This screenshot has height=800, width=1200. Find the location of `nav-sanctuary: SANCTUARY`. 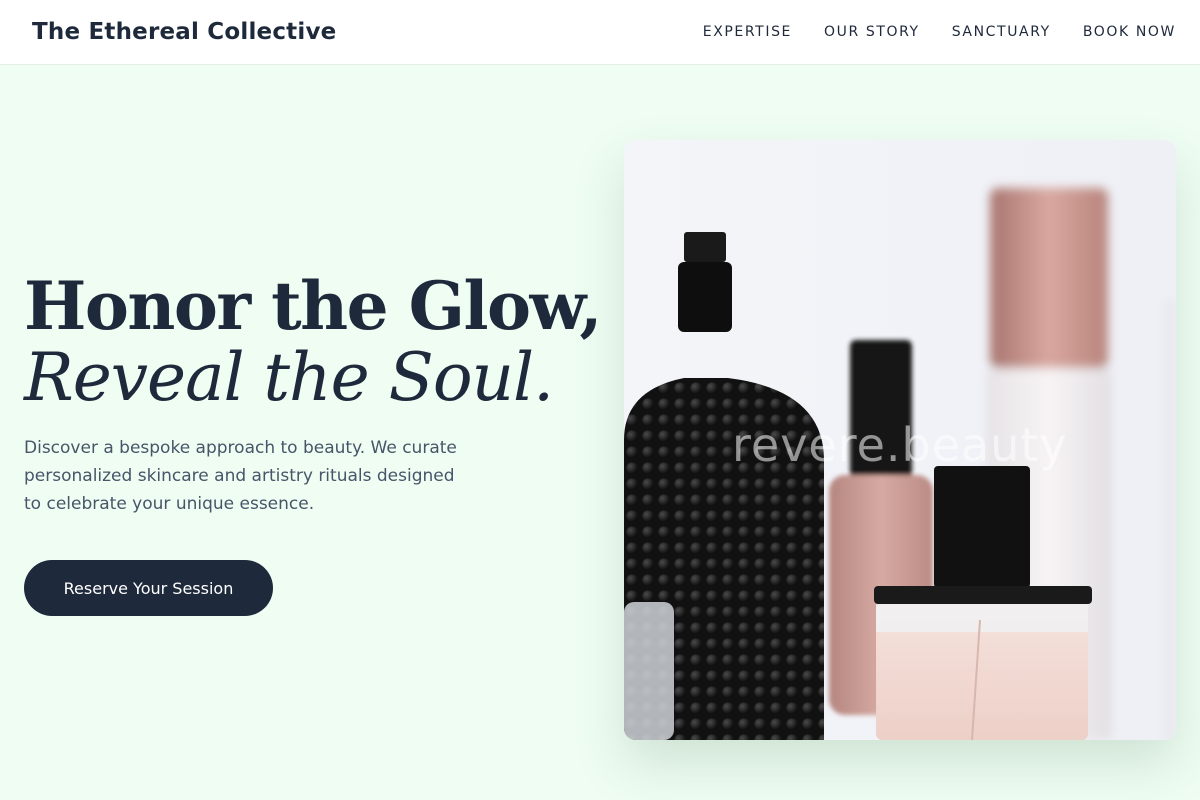

nav-sanctuary: SANCTUARY is located at coordinates (1001, 32).